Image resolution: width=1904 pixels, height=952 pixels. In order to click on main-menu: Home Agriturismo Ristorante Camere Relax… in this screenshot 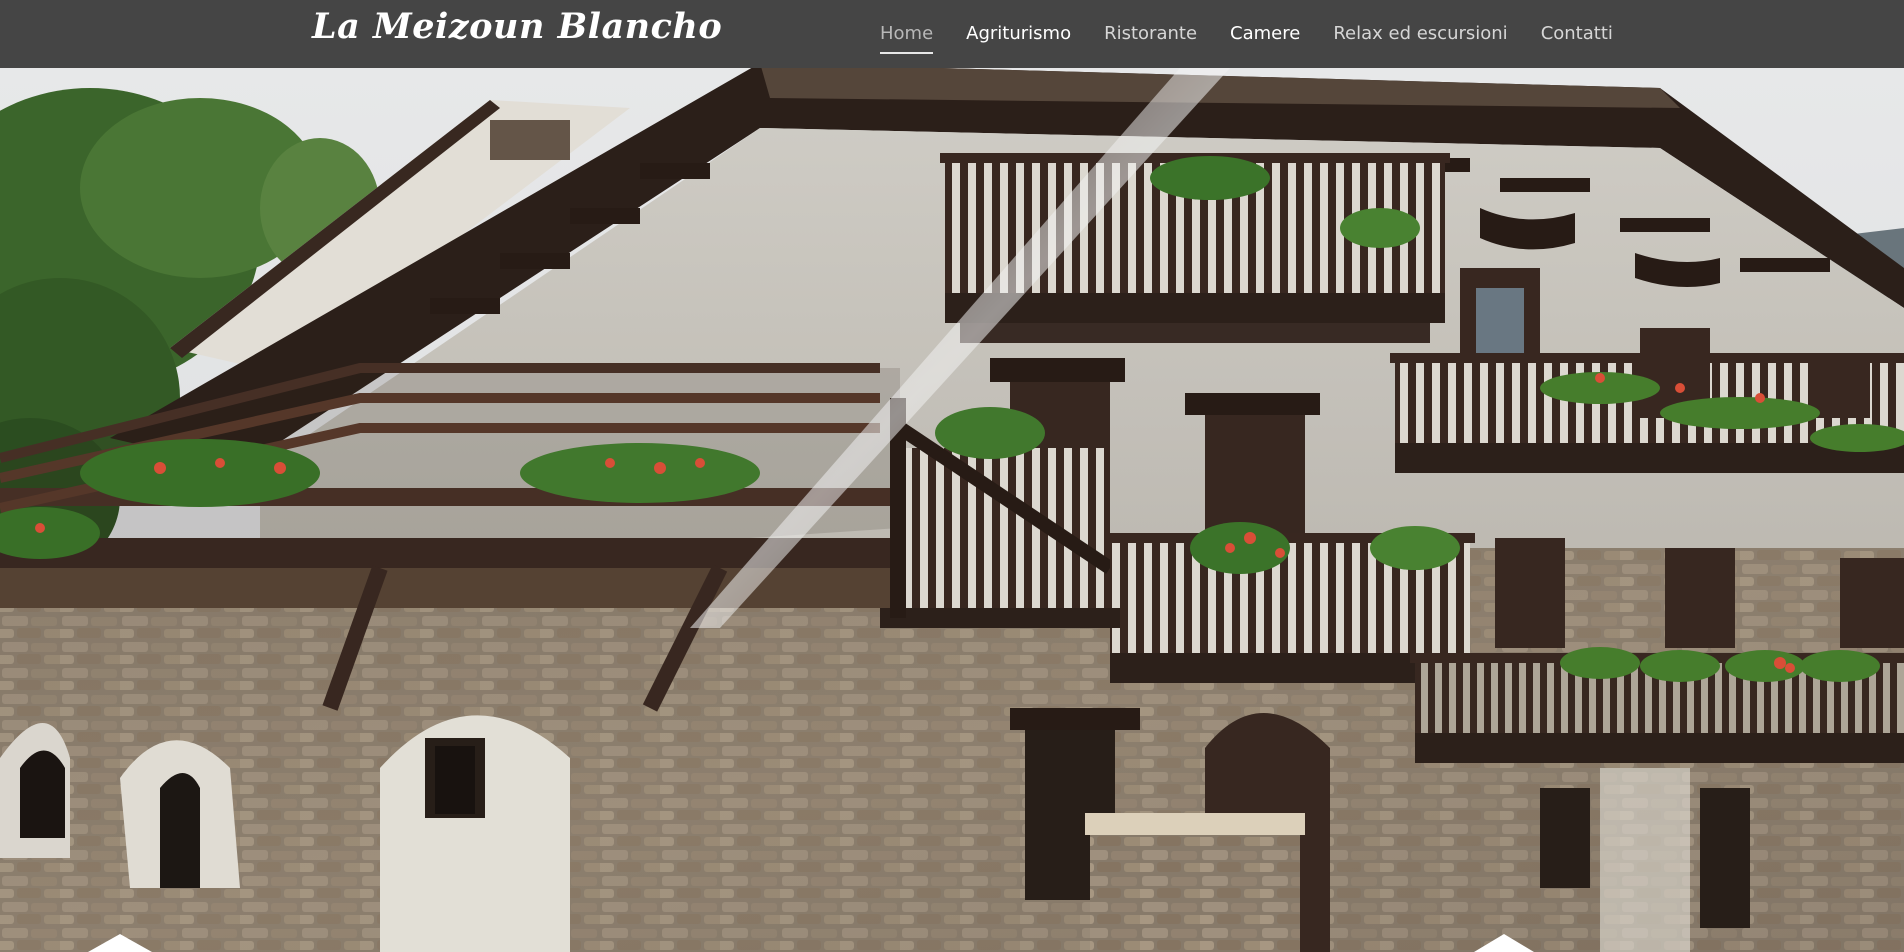, I will do `click(1263, 34)`.